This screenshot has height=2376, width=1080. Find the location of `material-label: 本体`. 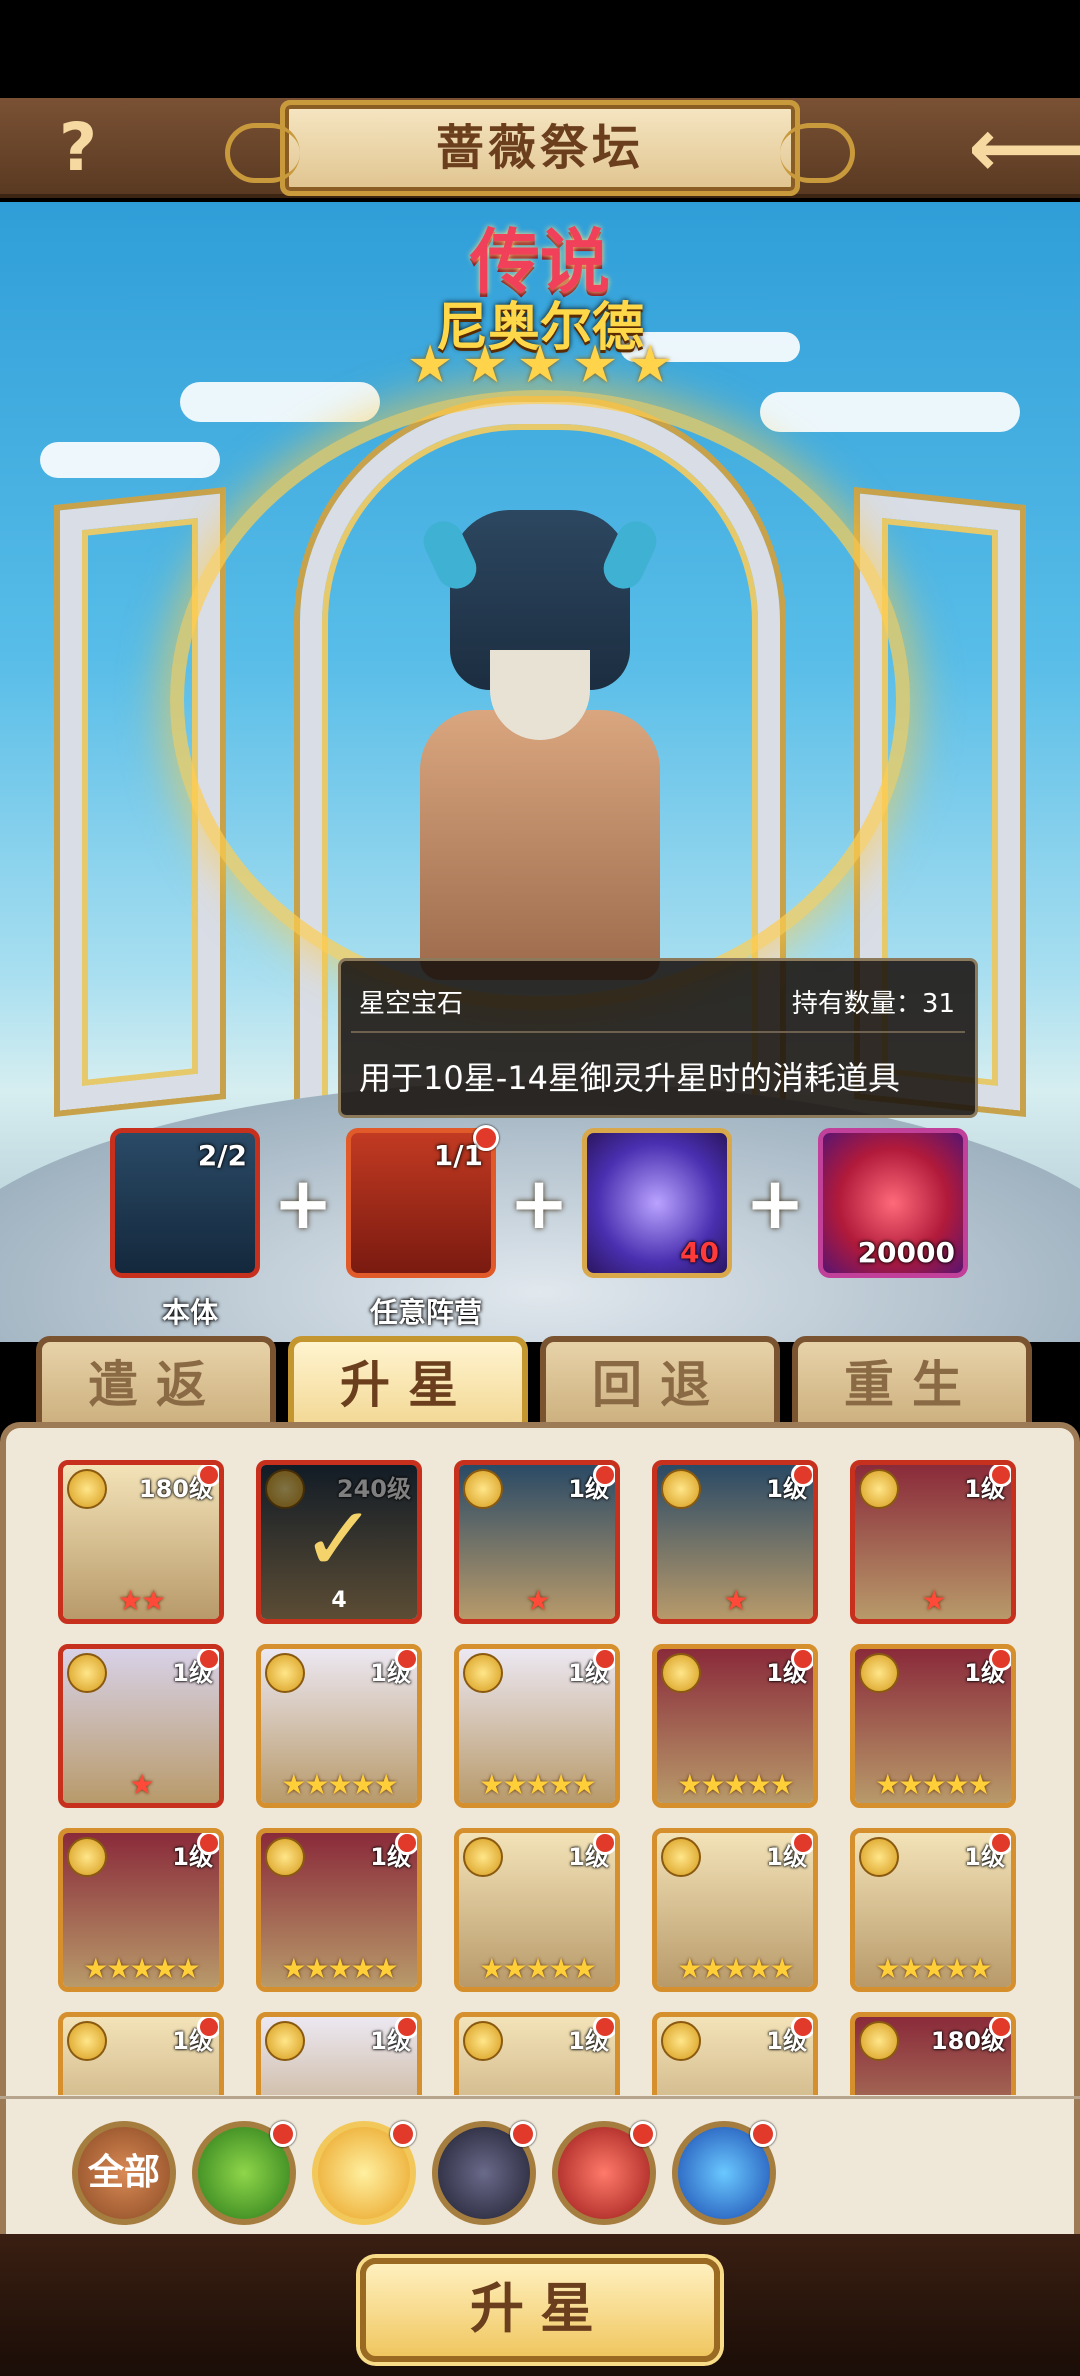

material-label: 本体 is located at coordinates (189, 1312).